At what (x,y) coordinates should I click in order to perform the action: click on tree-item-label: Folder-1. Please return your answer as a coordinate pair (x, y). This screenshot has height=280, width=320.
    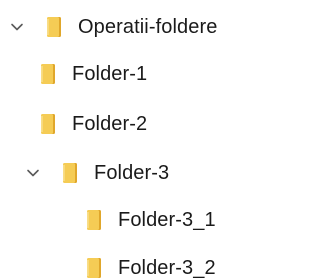
    Looking at the image, I should click on (110, 74).